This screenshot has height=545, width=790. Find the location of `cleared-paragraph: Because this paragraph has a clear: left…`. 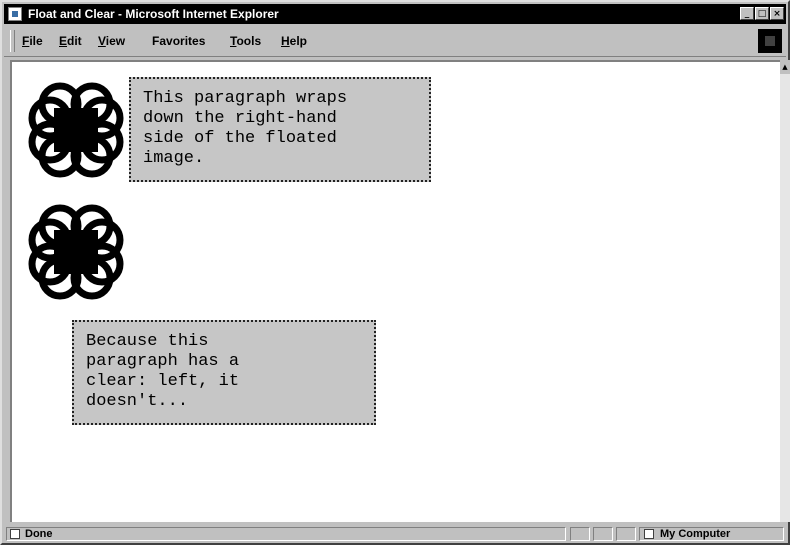

cleared-paragraph: Because this paragraph has a clear: left… is located at coordinates (224, 372).